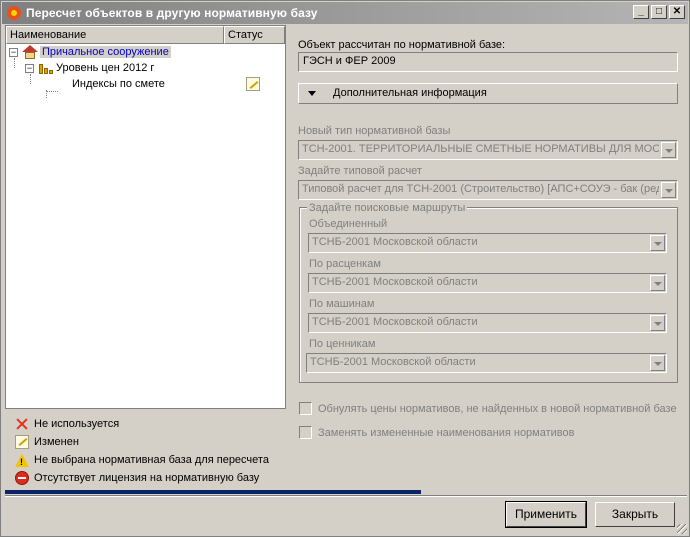 This screenshot has width=690, height=537. What do you see at coordinates (22, 424) in the screenshot?
I see `x-icon` at bounding box center [22, 424].